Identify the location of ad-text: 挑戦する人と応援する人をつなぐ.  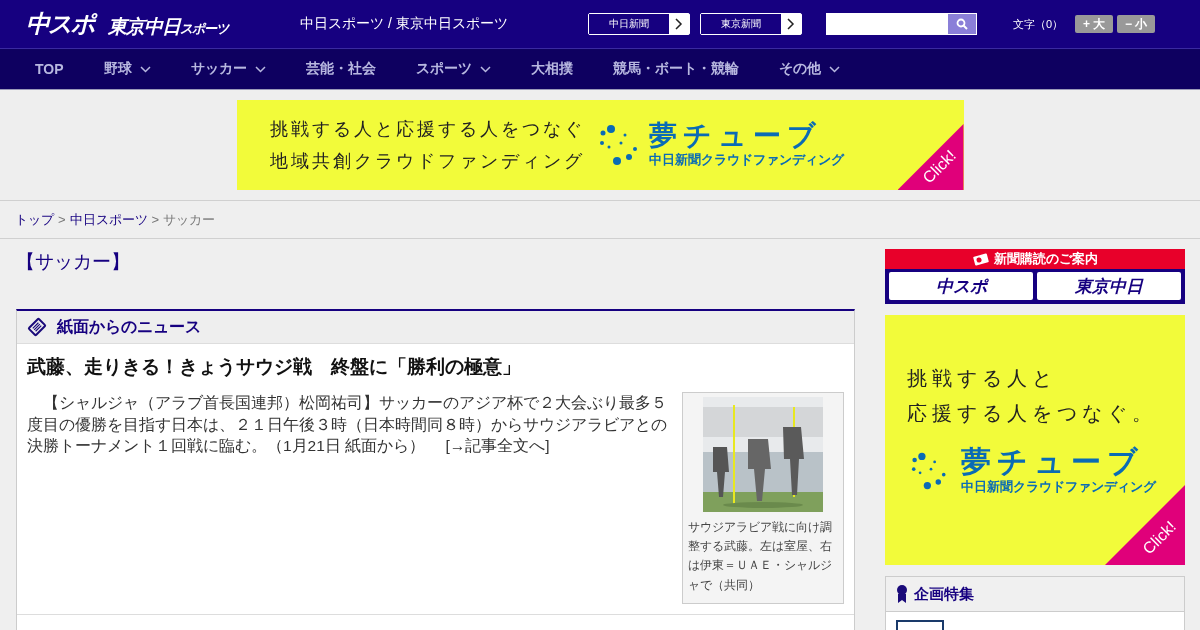
(427, 129).